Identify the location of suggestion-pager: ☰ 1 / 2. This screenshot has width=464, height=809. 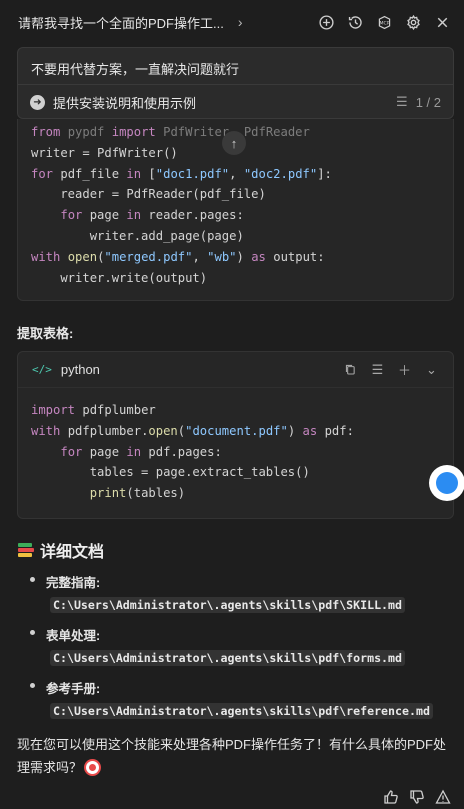
(418, 102).